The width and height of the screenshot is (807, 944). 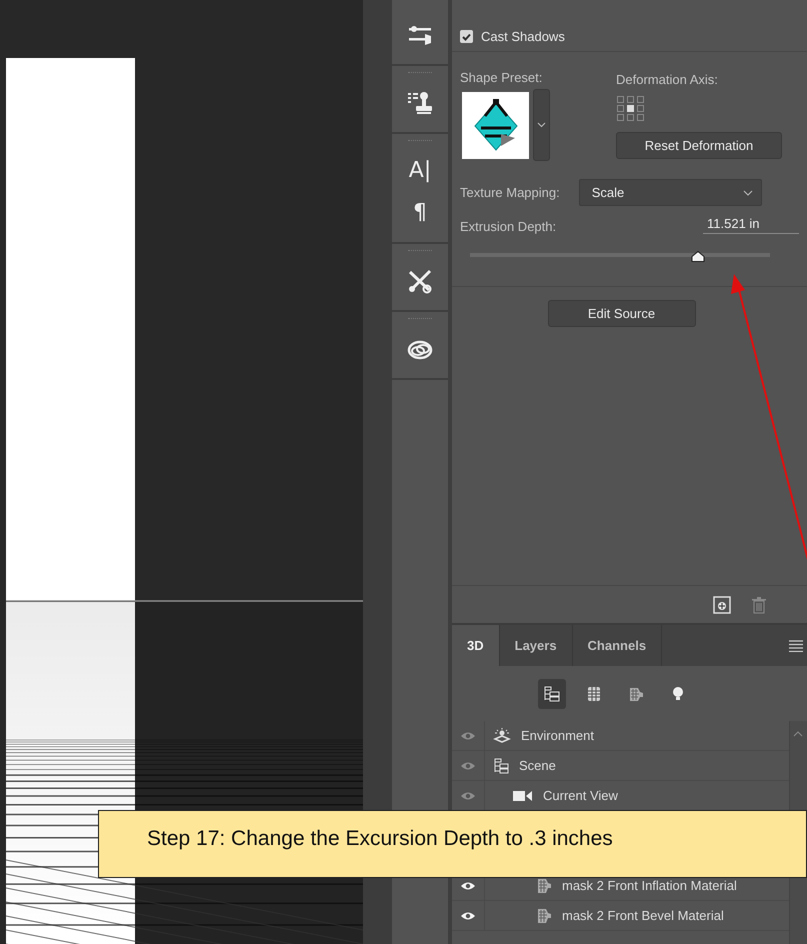 What do you see at coordinates (557, 735) in the screenshot?
I see `layer-name: Environment` at bounding box center [557, 735].